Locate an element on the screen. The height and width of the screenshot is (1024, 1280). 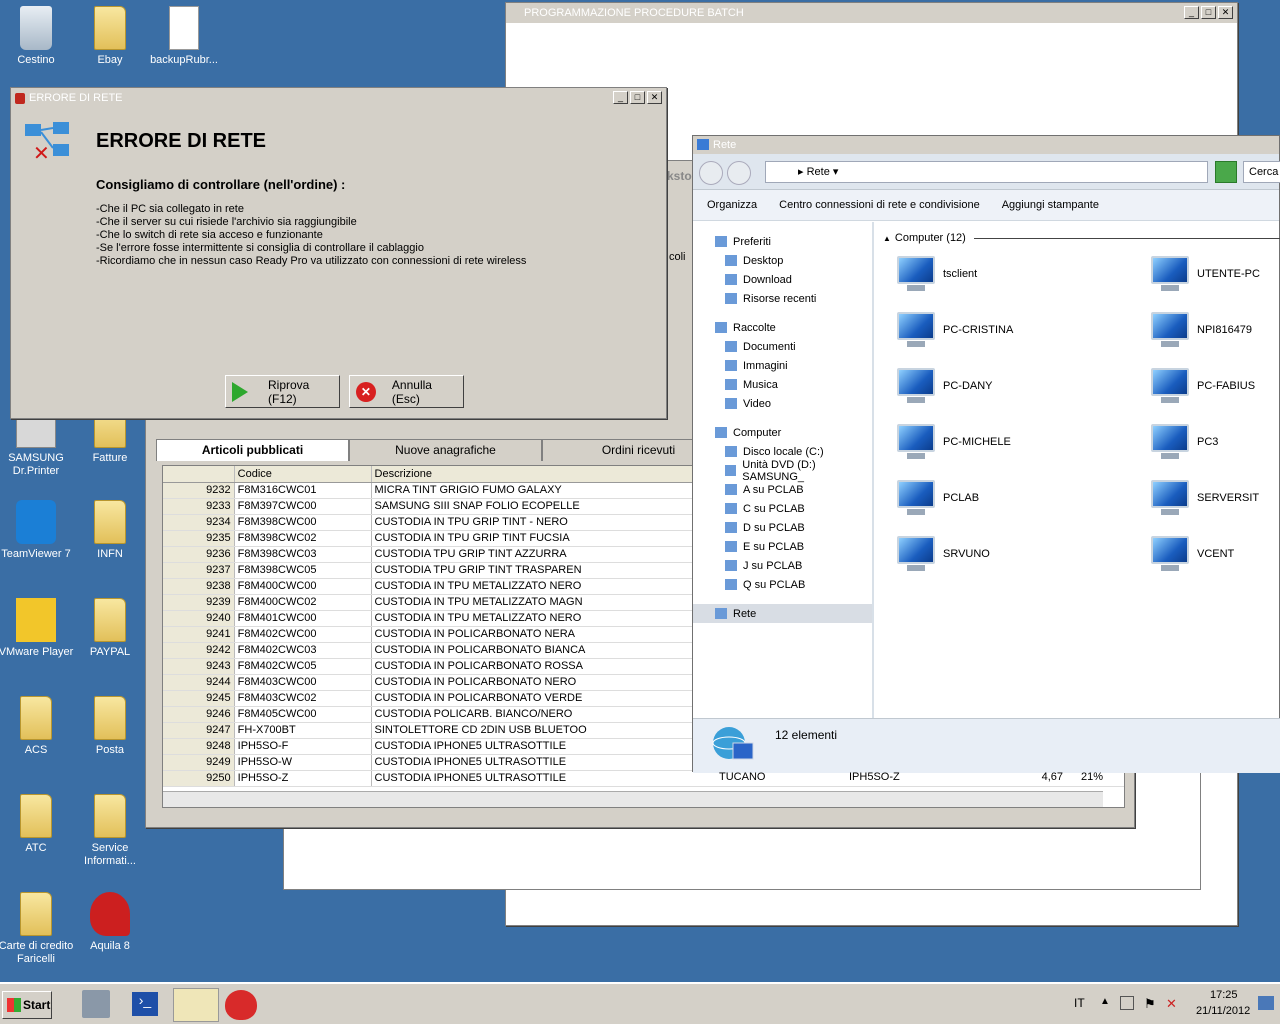
column-header: Codice is located at coordinates (303, 474).